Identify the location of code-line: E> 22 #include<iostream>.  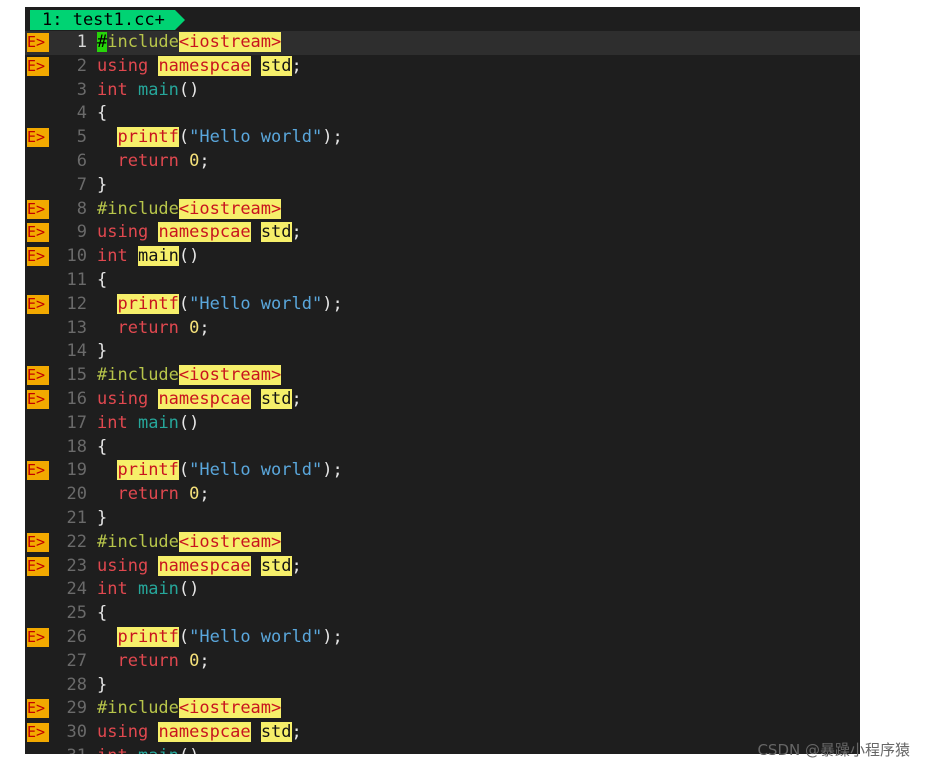
(442, 543).